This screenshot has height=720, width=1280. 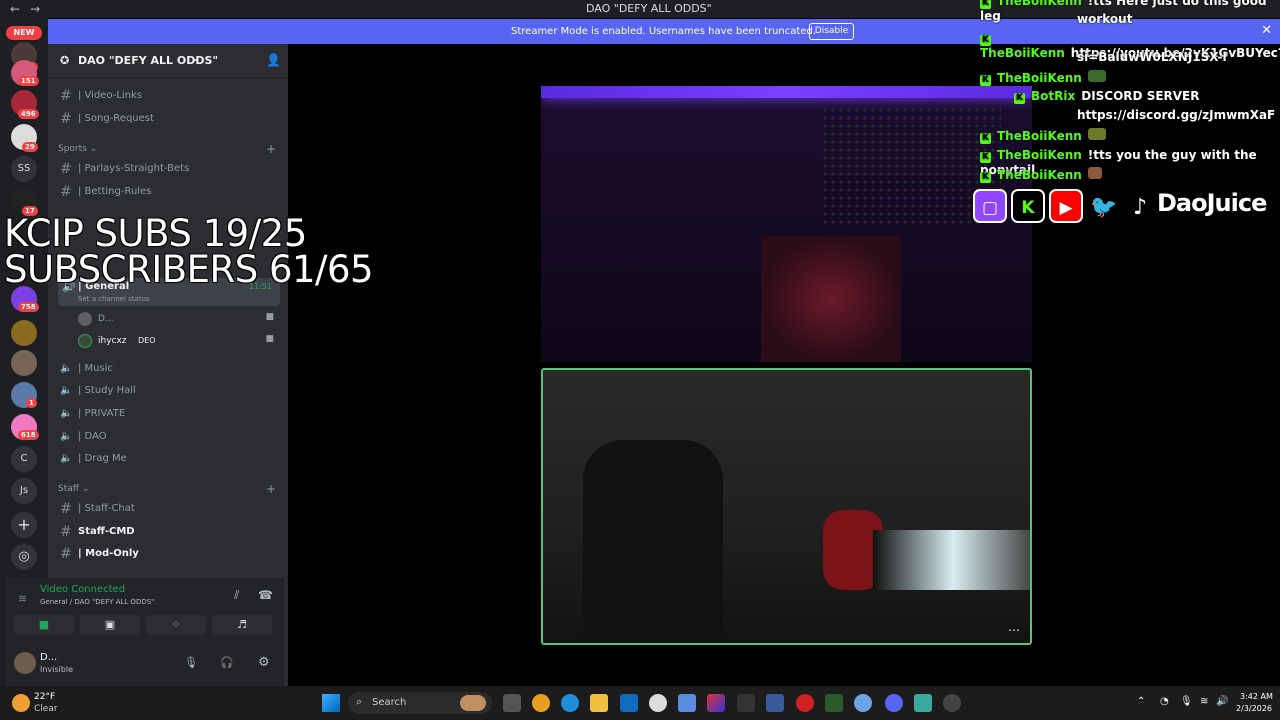 What do you see at coordinates (716, 703) in the screenshot?
I see `copilot-icon` at bounding box center [716, 703].